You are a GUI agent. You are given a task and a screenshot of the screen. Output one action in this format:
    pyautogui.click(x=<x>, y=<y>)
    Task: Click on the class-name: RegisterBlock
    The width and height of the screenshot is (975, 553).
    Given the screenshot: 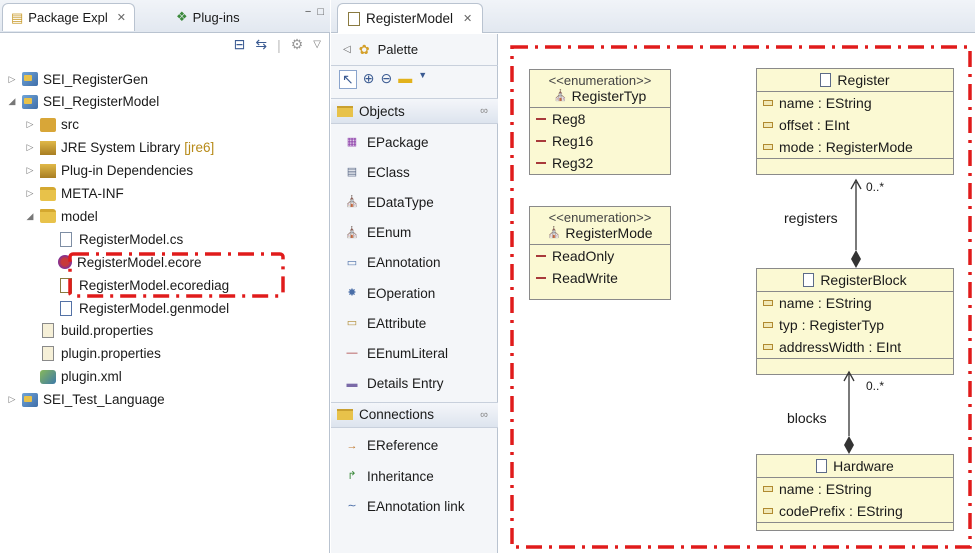 What is the action you would take?
    pyautogui.click(x=855, y=280)
    